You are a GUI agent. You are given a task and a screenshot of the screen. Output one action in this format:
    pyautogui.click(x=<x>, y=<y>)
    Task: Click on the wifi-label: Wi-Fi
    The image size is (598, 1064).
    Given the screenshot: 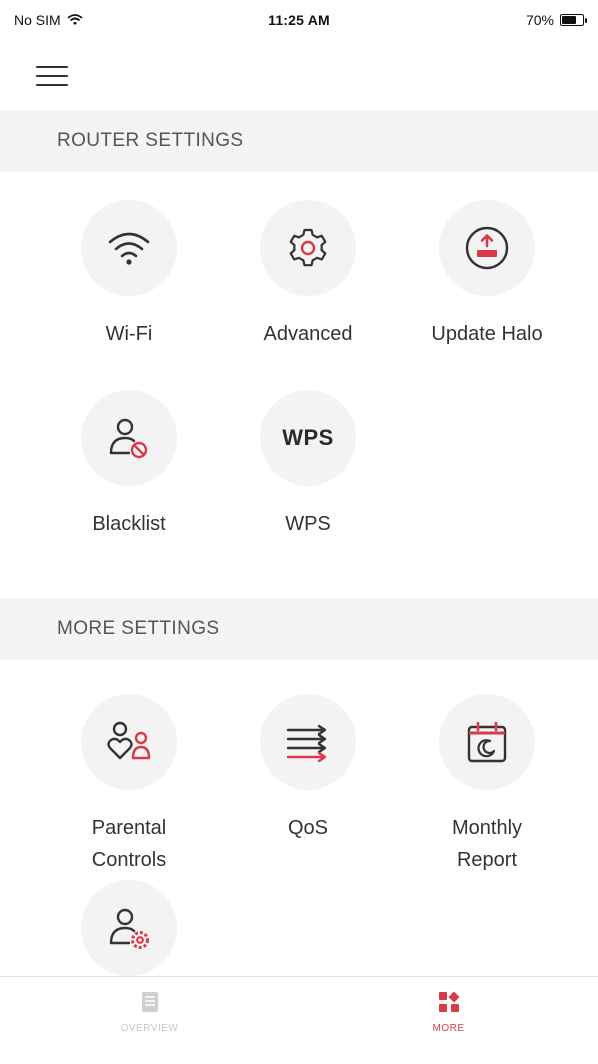 What is the action you would take?
    pyautogui.click(x=129, y=334)
    